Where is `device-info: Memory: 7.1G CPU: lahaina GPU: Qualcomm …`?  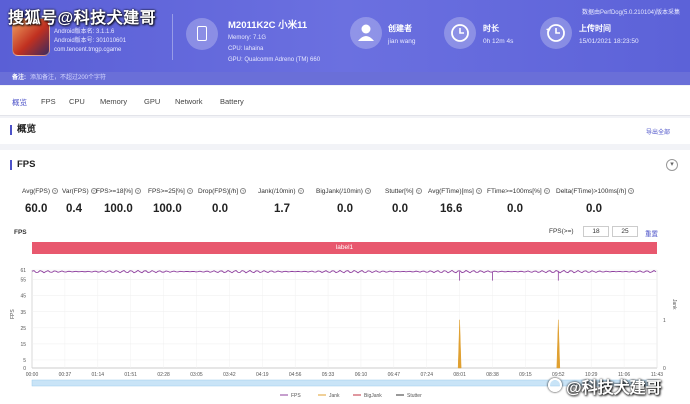 device-info: Memory: 7.1G CPU: lahaina GPU: Qualcomm … is located at coordinates (274, 49).